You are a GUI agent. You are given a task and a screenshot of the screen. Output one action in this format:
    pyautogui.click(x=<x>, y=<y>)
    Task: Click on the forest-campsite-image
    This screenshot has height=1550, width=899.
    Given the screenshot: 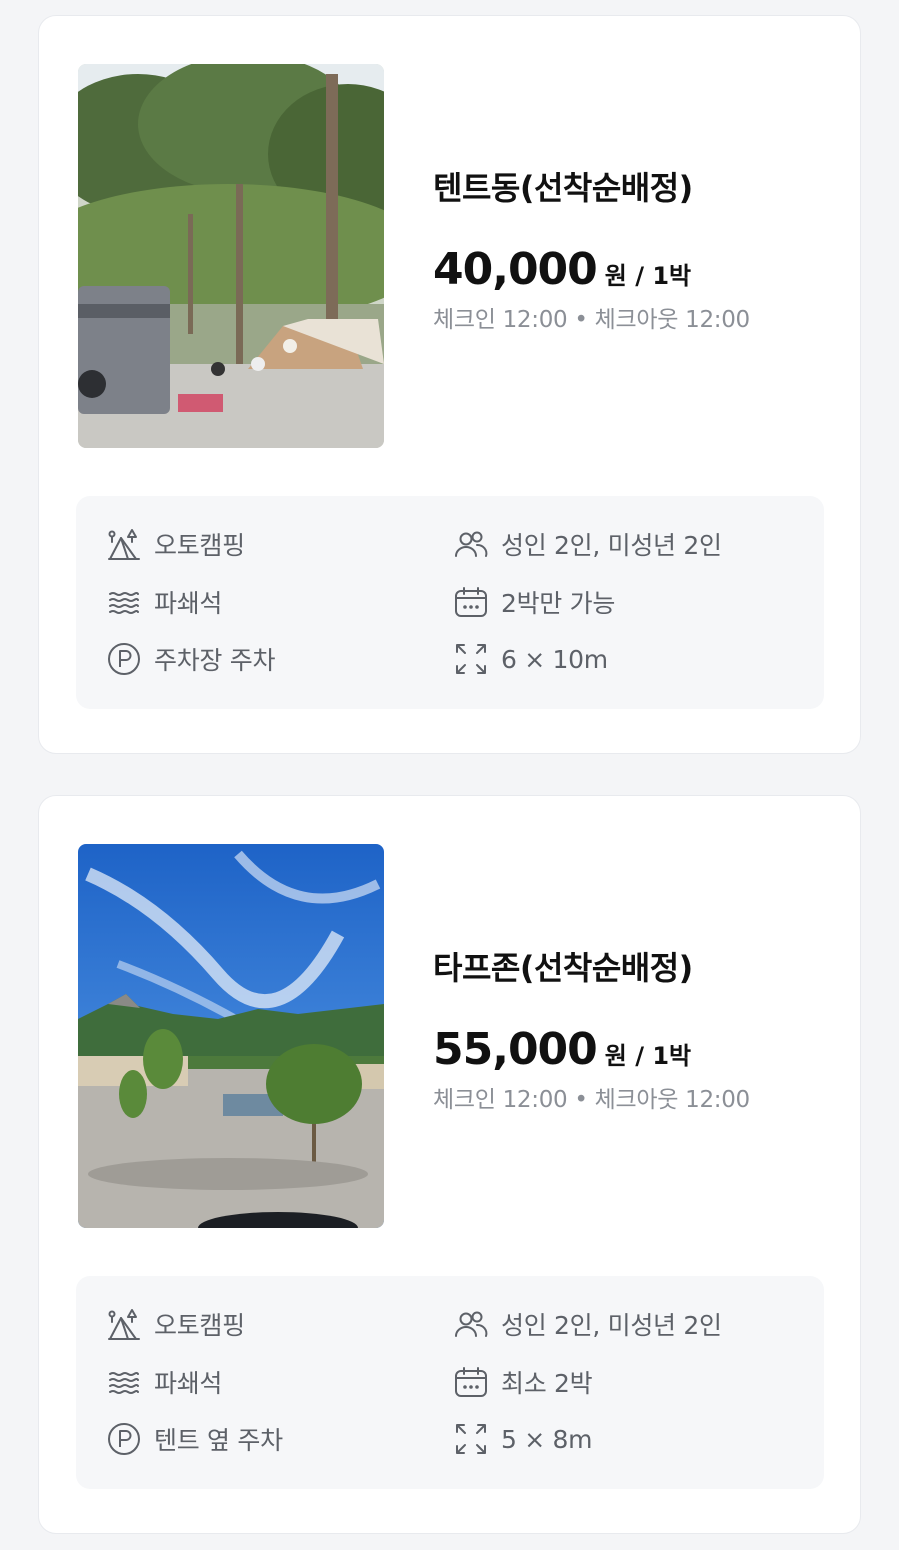 What is the action you would take?
    pyautogui.click(x=231, y=256)
    